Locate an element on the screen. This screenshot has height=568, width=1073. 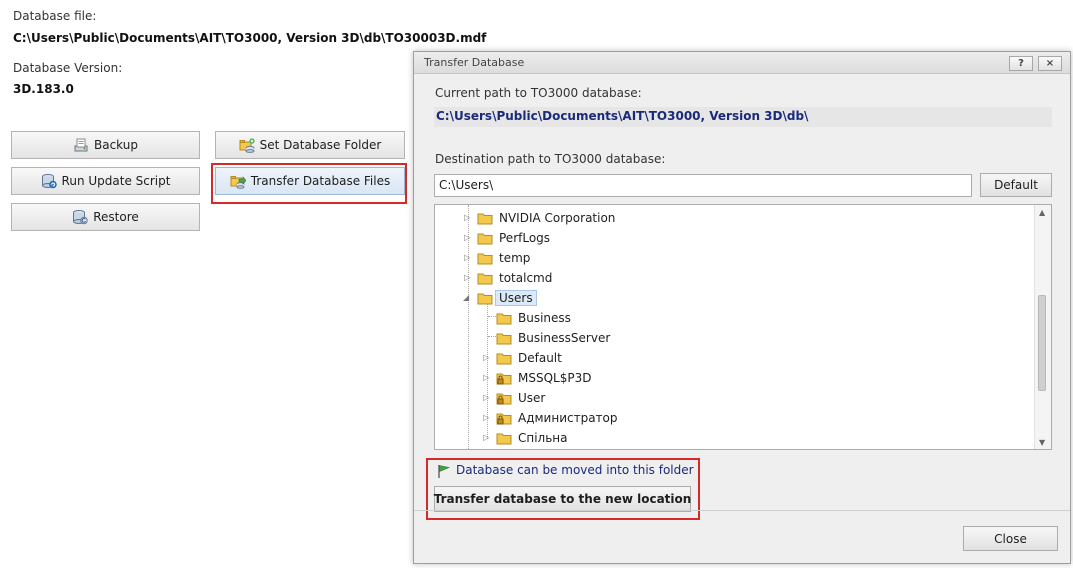
destination-path-input: C:\Users\ is located at coordinates (703, 185).